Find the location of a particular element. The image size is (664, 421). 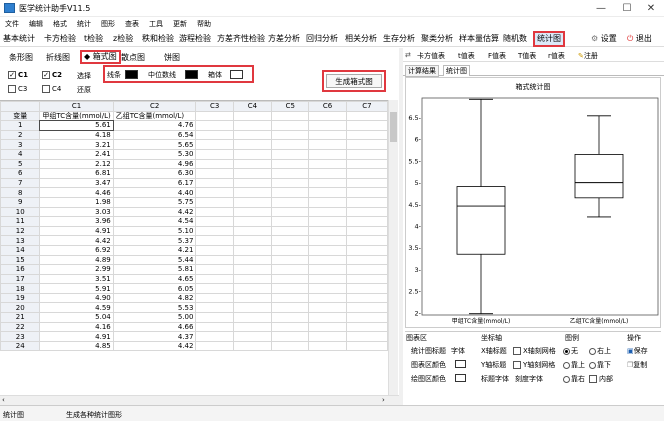

table-cell: 4.37 is located at coordinates (154, 336).